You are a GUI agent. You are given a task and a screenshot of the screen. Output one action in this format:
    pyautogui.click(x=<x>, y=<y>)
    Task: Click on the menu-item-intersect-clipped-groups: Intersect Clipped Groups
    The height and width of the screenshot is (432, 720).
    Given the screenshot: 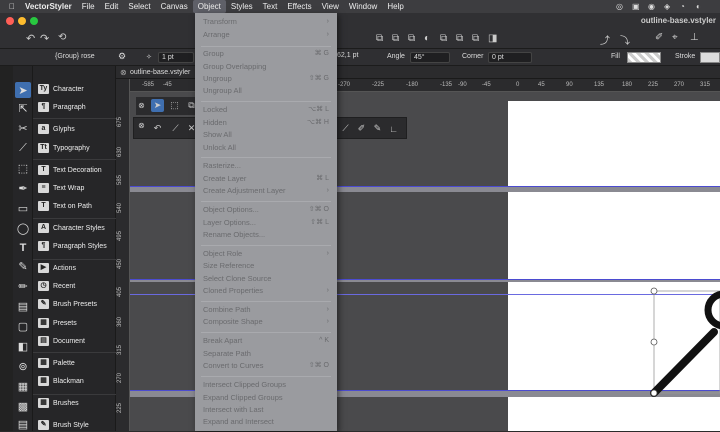 What is the action you would take?
    pyautogui.click(x=266, y=385)
    